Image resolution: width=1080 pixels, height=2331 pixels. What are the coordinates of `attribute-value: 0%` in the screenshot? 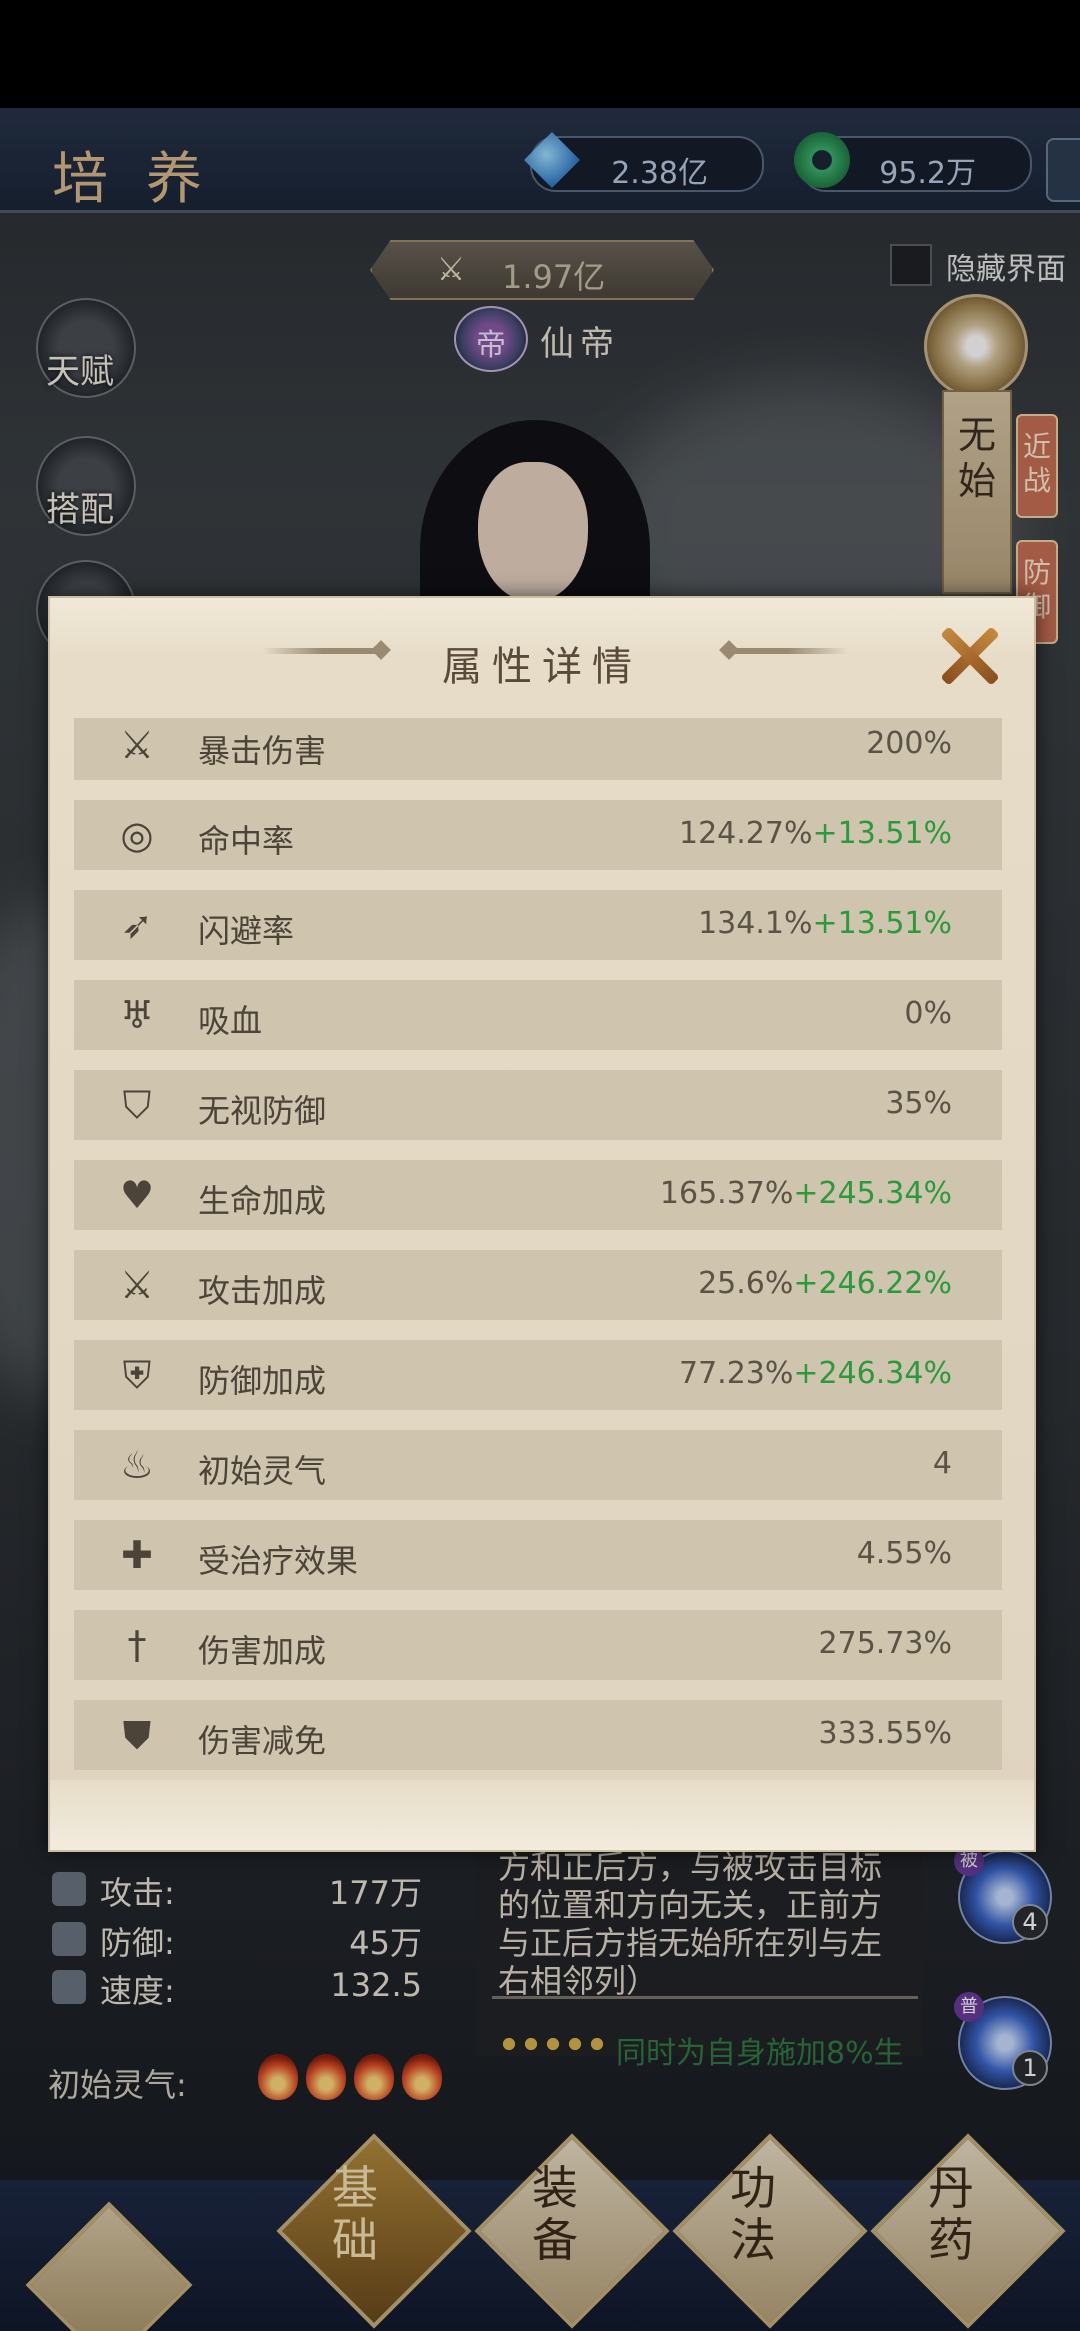 It's located at (928, 1013).